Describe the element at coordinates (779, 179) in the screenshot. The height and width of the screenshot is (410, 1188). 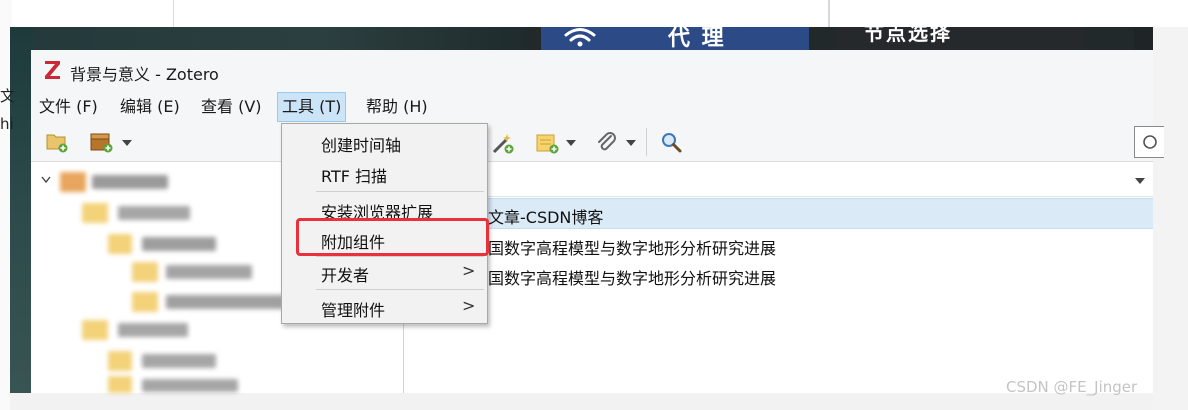
I see `column-header` at that location.